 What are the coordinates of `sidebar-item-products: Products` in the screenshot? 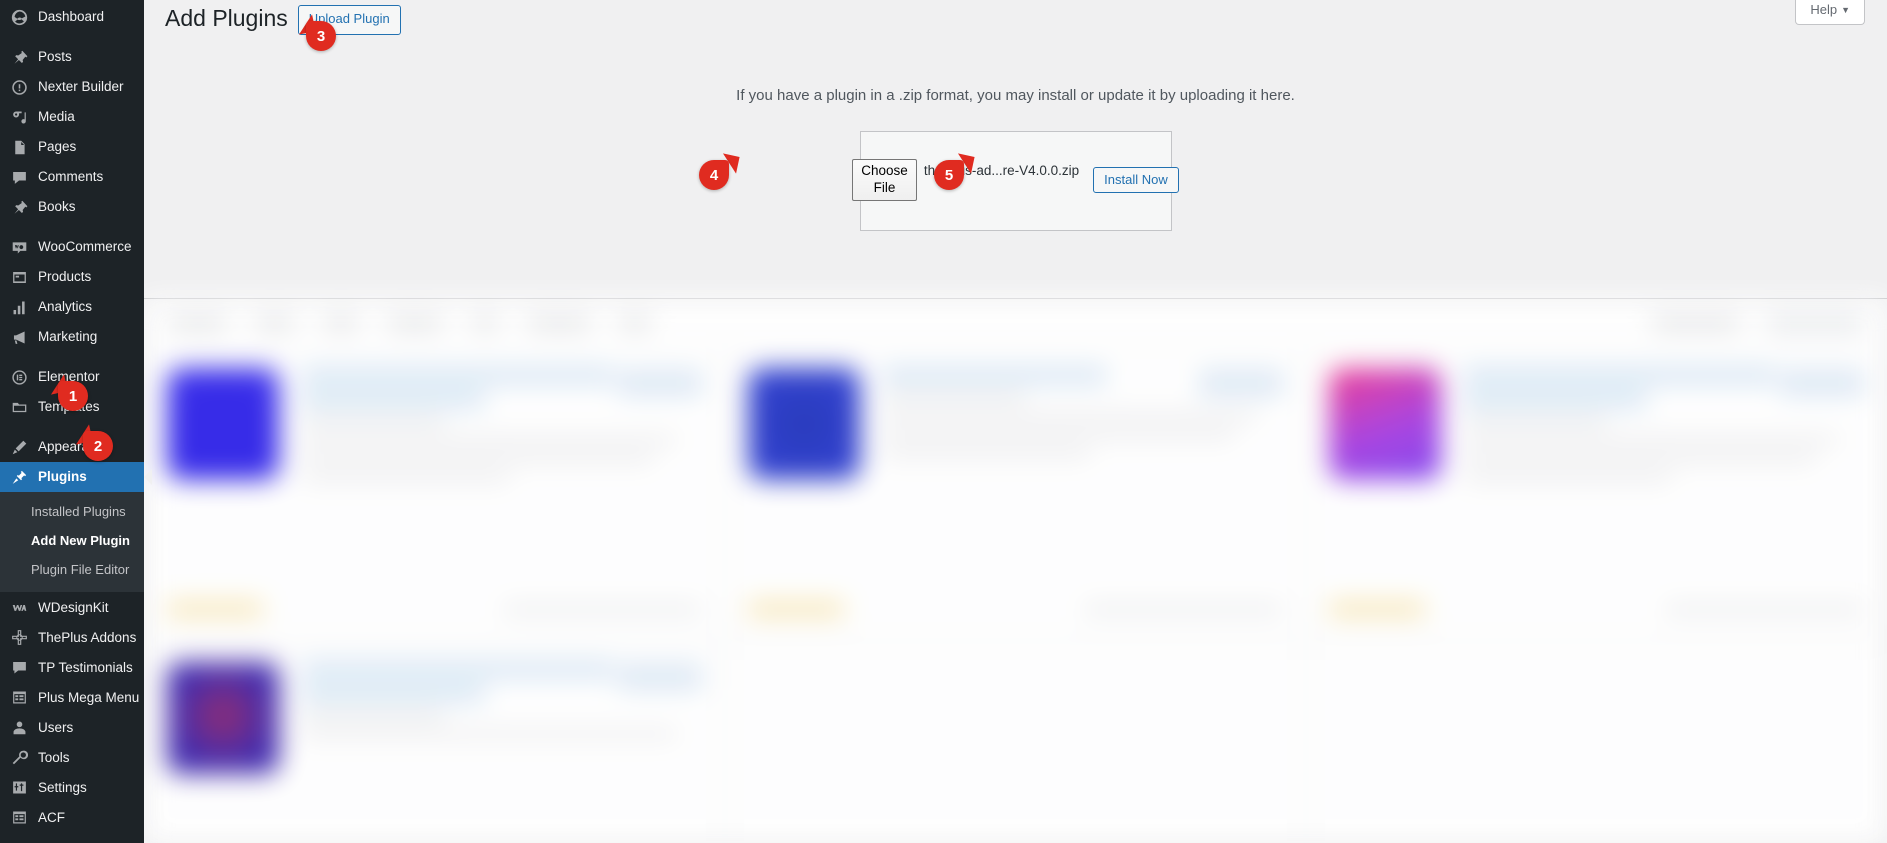 It's located at (72, 277).